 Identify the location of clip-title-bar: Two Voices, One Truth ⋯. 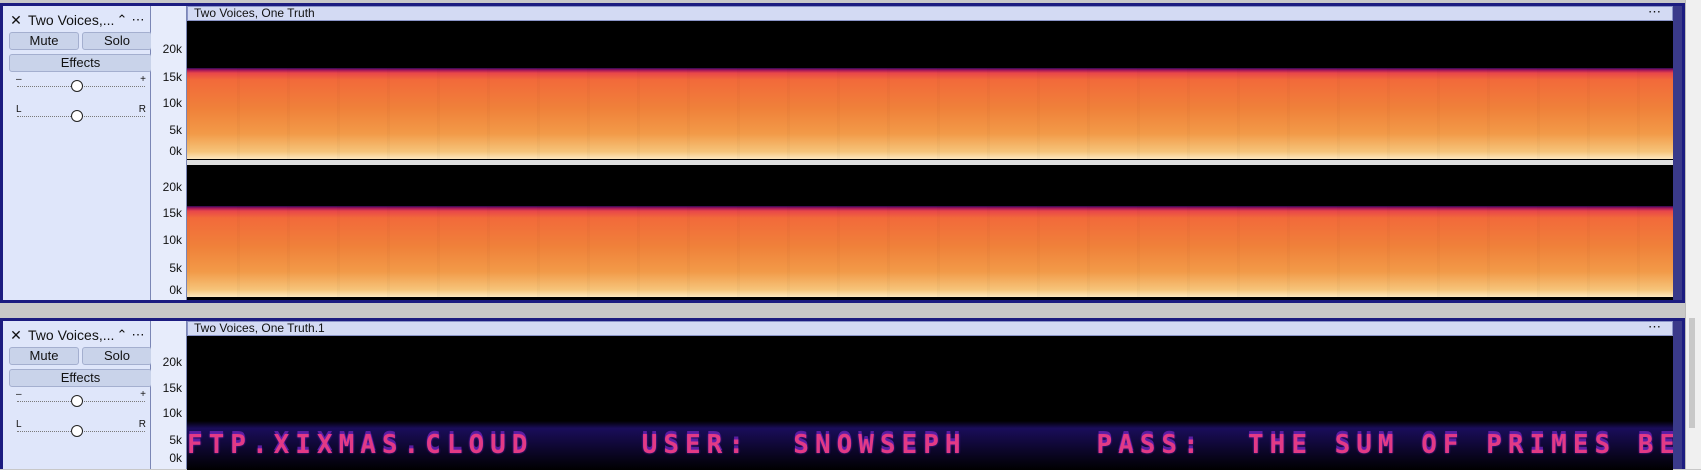
(930, 13).